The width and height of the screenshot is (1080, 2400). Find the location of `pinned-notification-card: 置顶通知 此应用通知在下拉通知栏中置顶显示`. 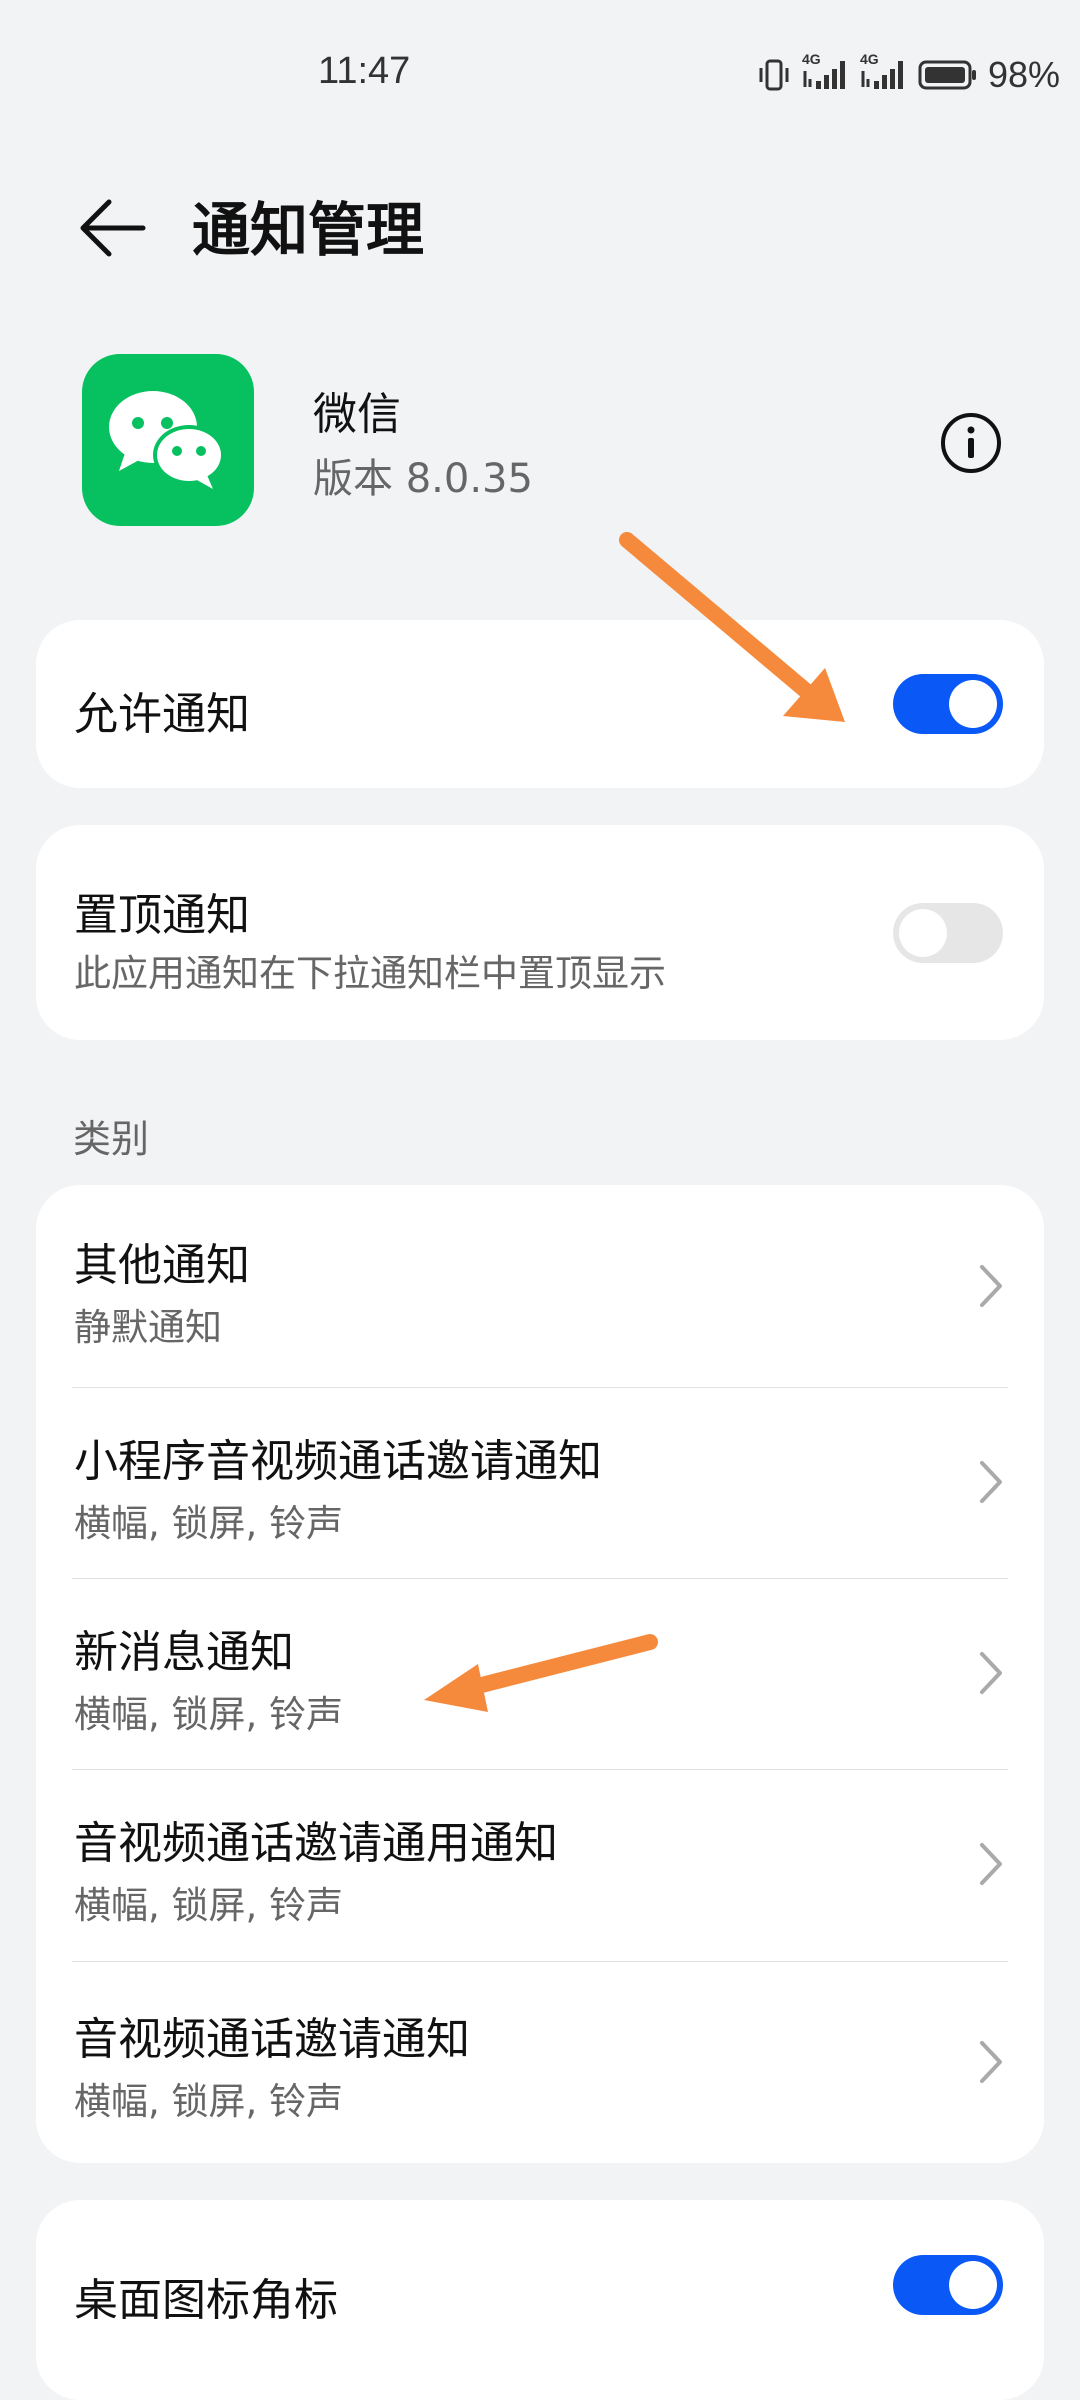

pinned-notification-card: 置顶通知 此应用通知在下拉通知栏中置顶显示 is located at coordinates (540, 932).